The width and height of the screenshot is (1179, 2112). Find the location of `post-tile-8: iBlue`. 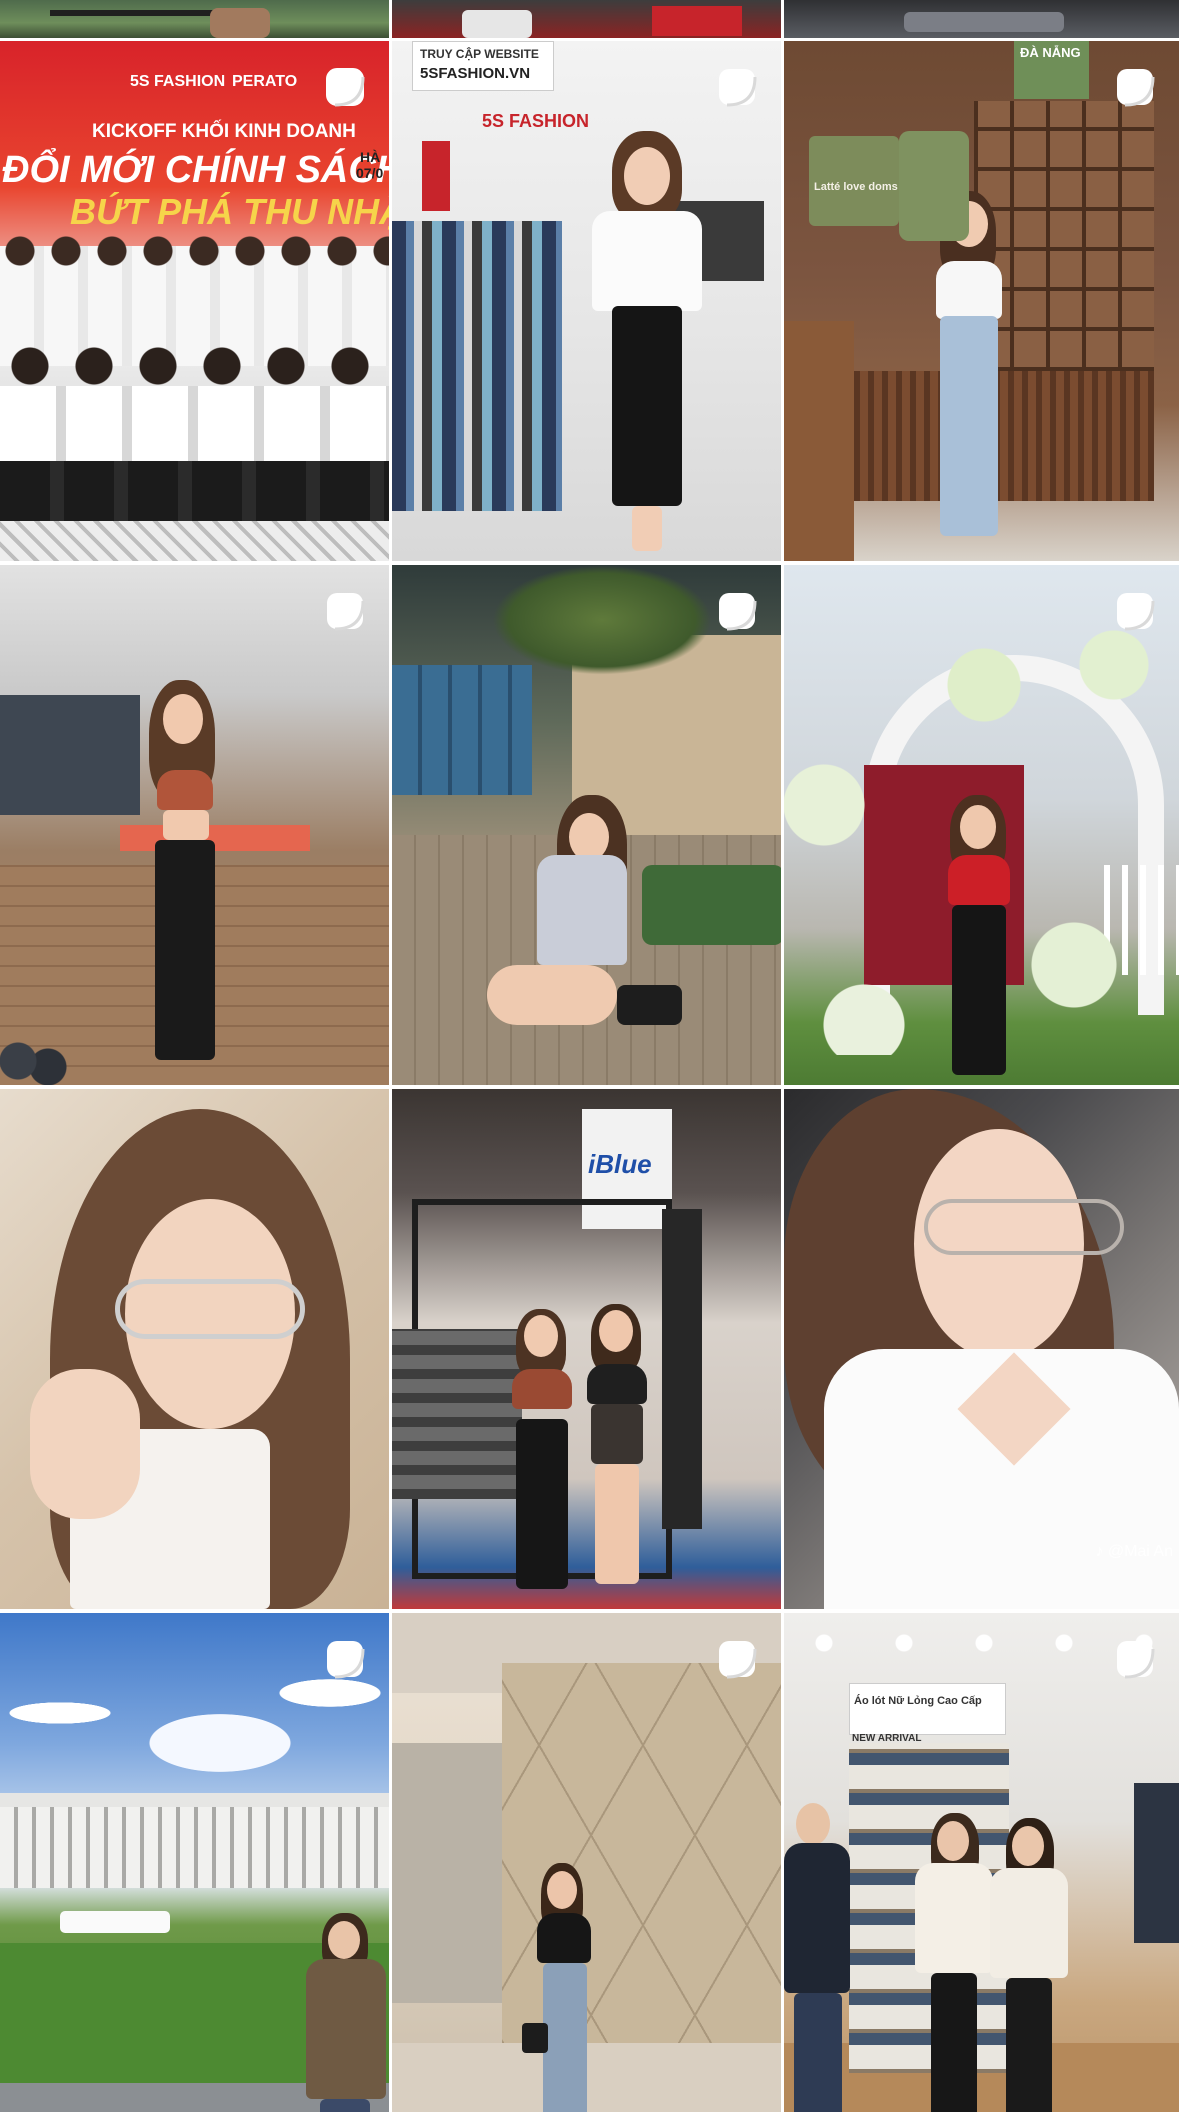

post-tile-8: iBlue is located at coordinates (588, 1349).